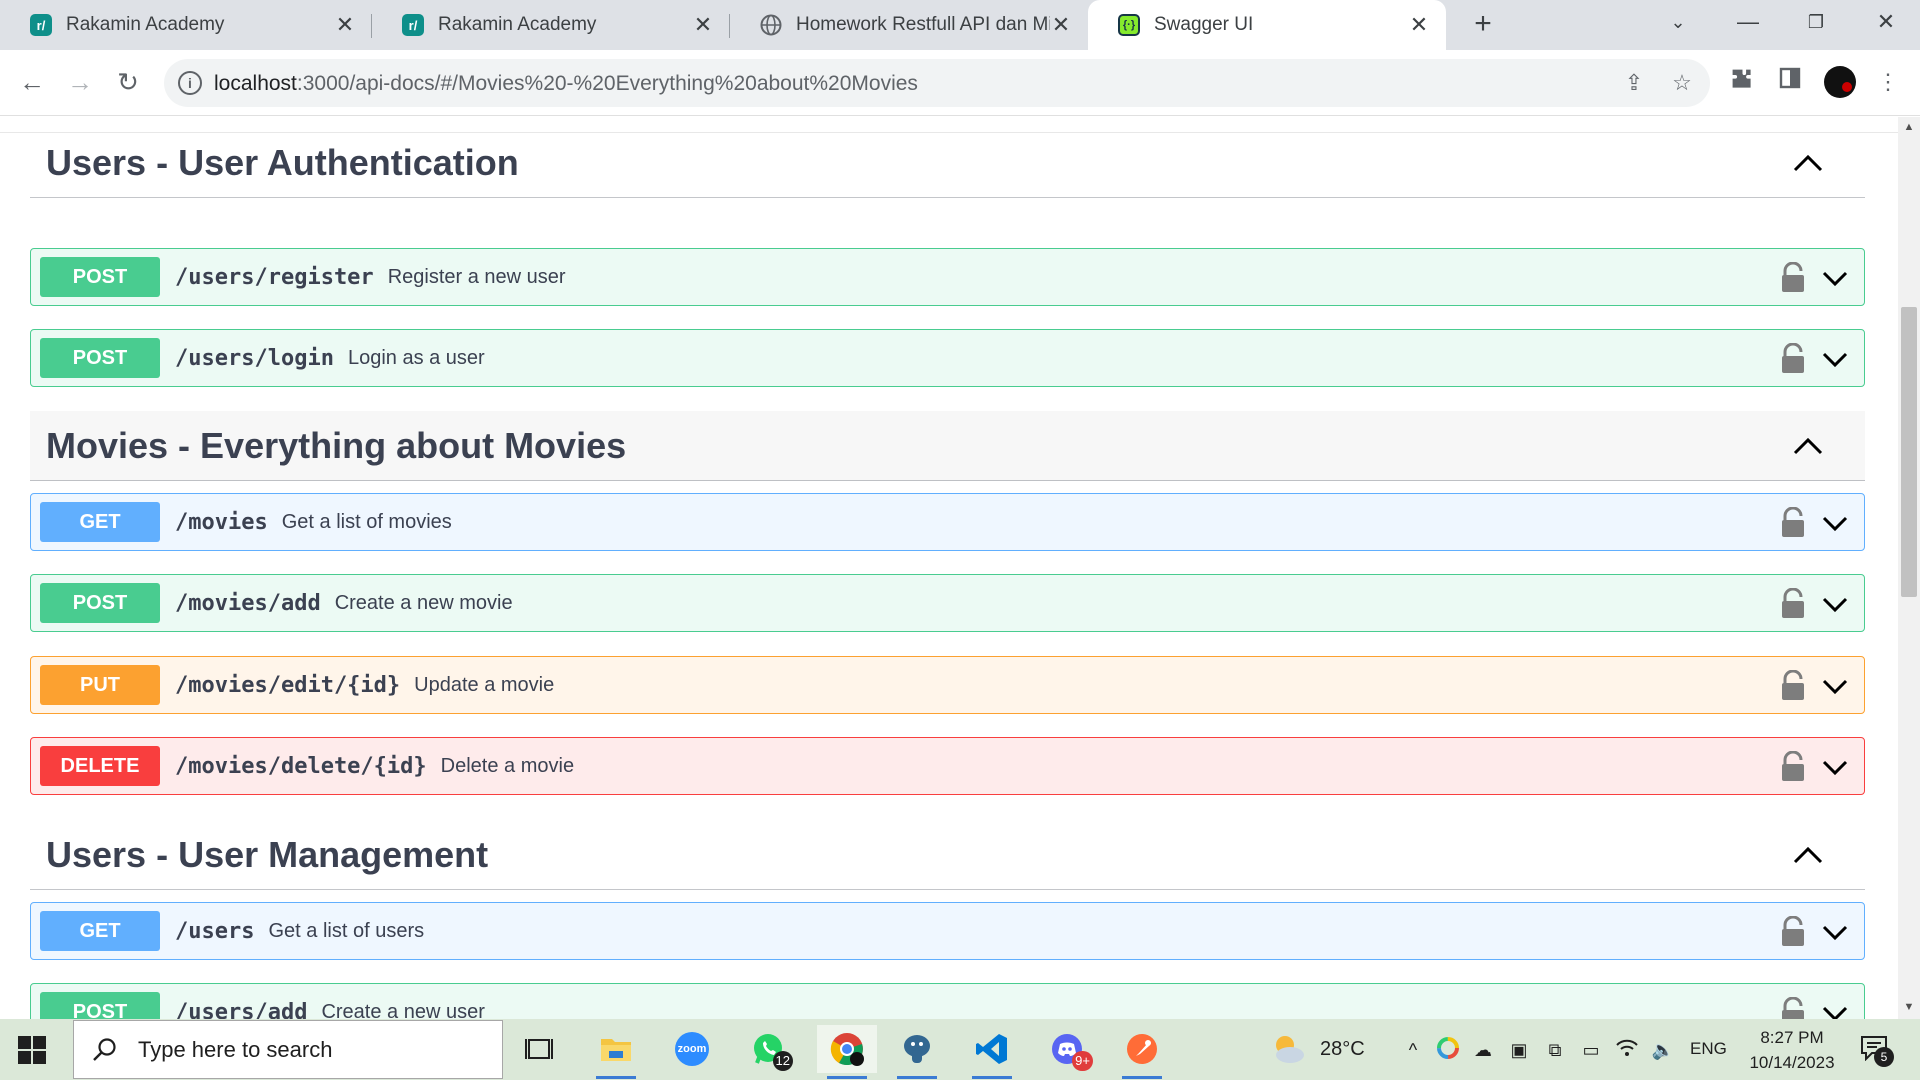 The width and height of the screenshot is (1920, 1080). What do you see at coordinates (32, 1050) in the screenshot?
I see `windows-start-icon` at bounding box center [32, 1050].